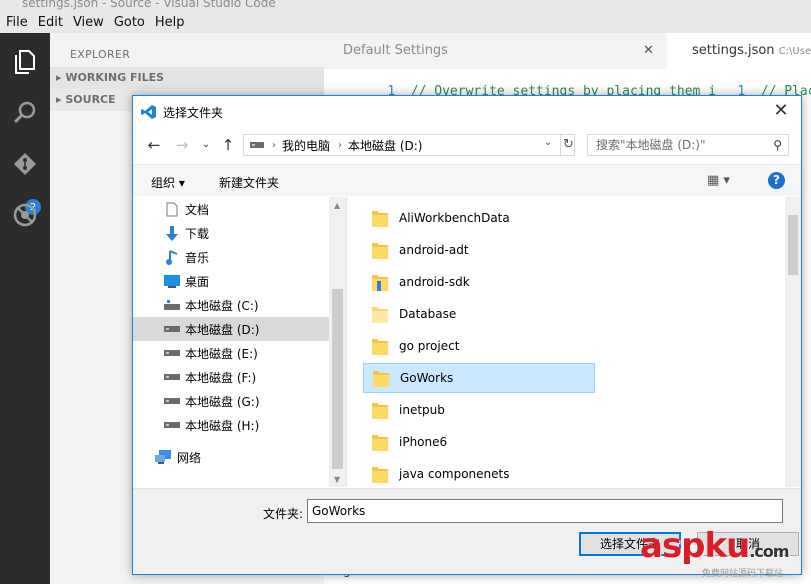  I want to click on vscode-logo-icon, so click(149, 113).